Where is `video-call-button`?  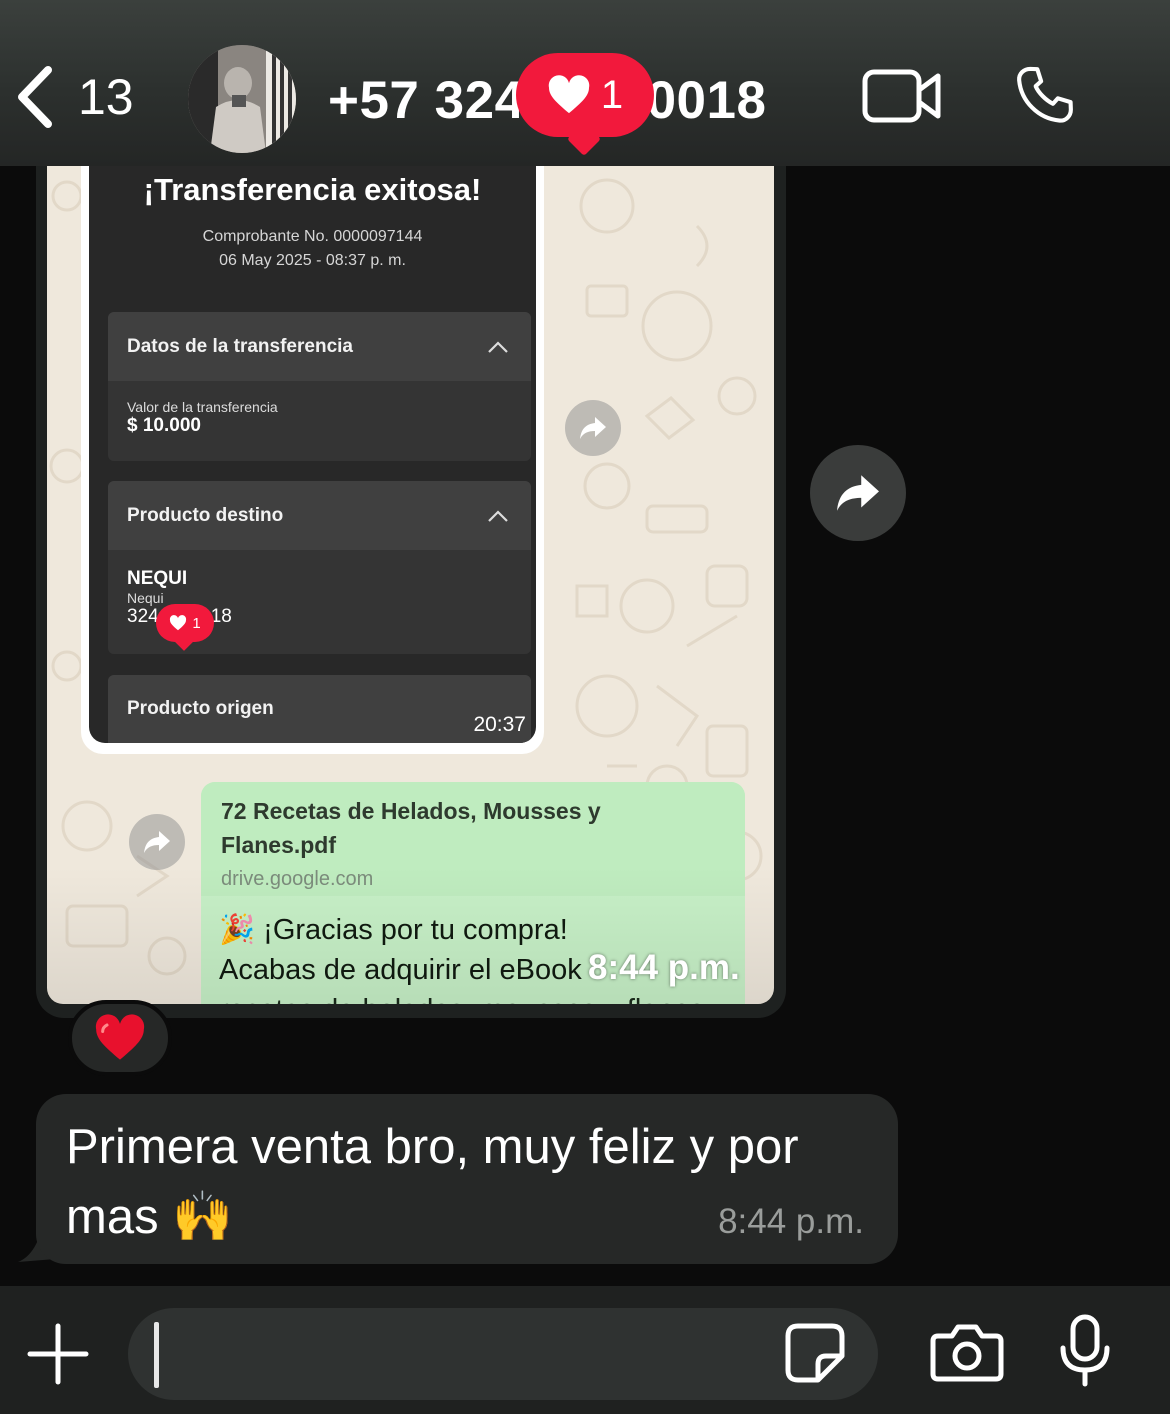 video-call-button is located at coordinates (902, 98).